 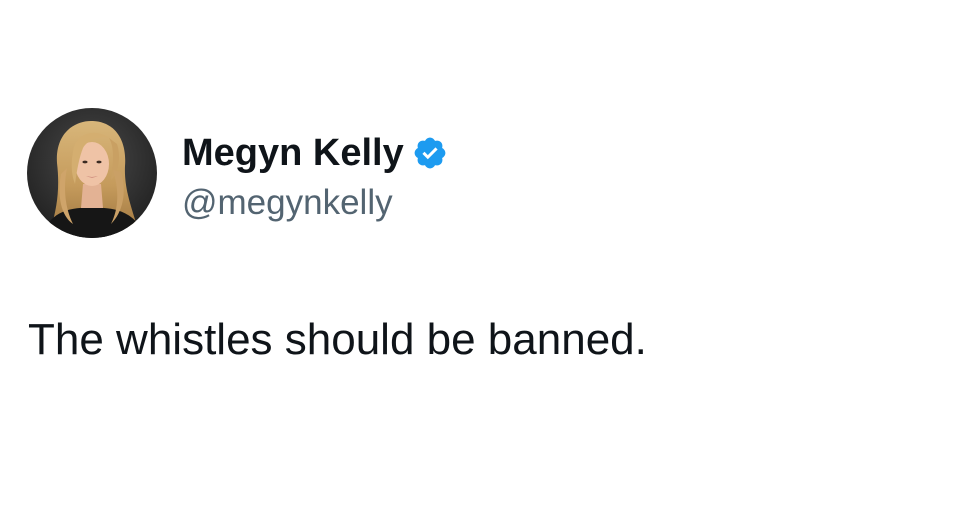 I want to click on user-handle: @megynkelly, so click(x=315, y=202).